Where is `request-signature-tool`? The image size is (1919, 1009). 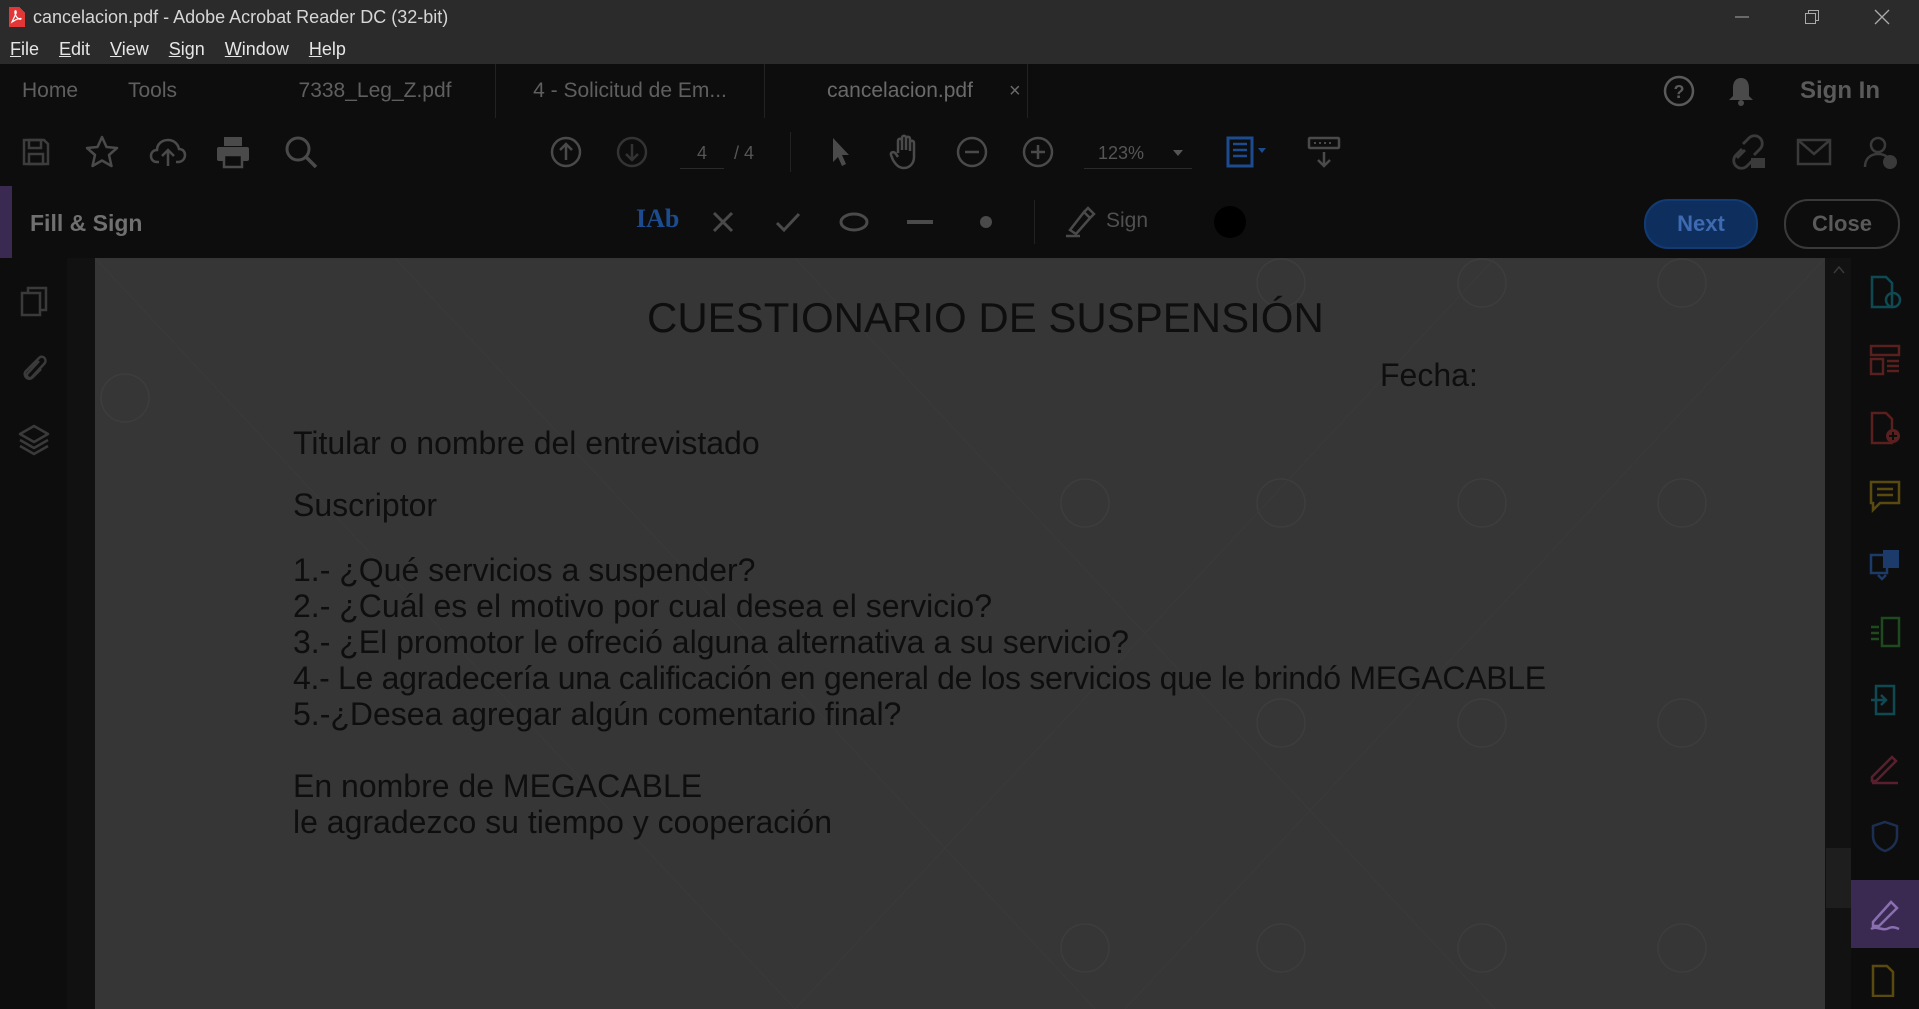
request-signature-tool is located at coordinates (1885, 768).